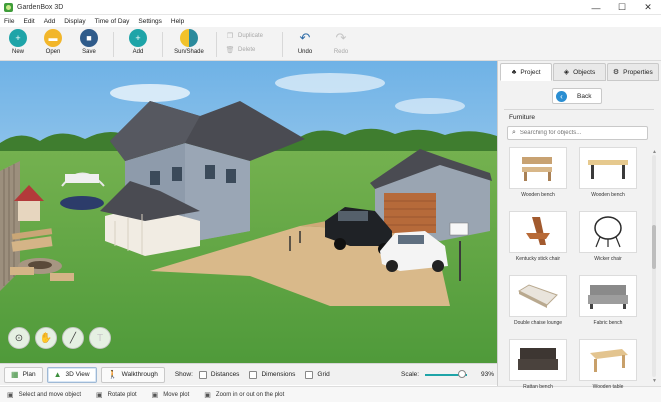 The width and height of the screenshot is (661, 402). Describe the element at coordinates (176, 394) in the screenshot. I see `status-move-text: Move plot` at that location.